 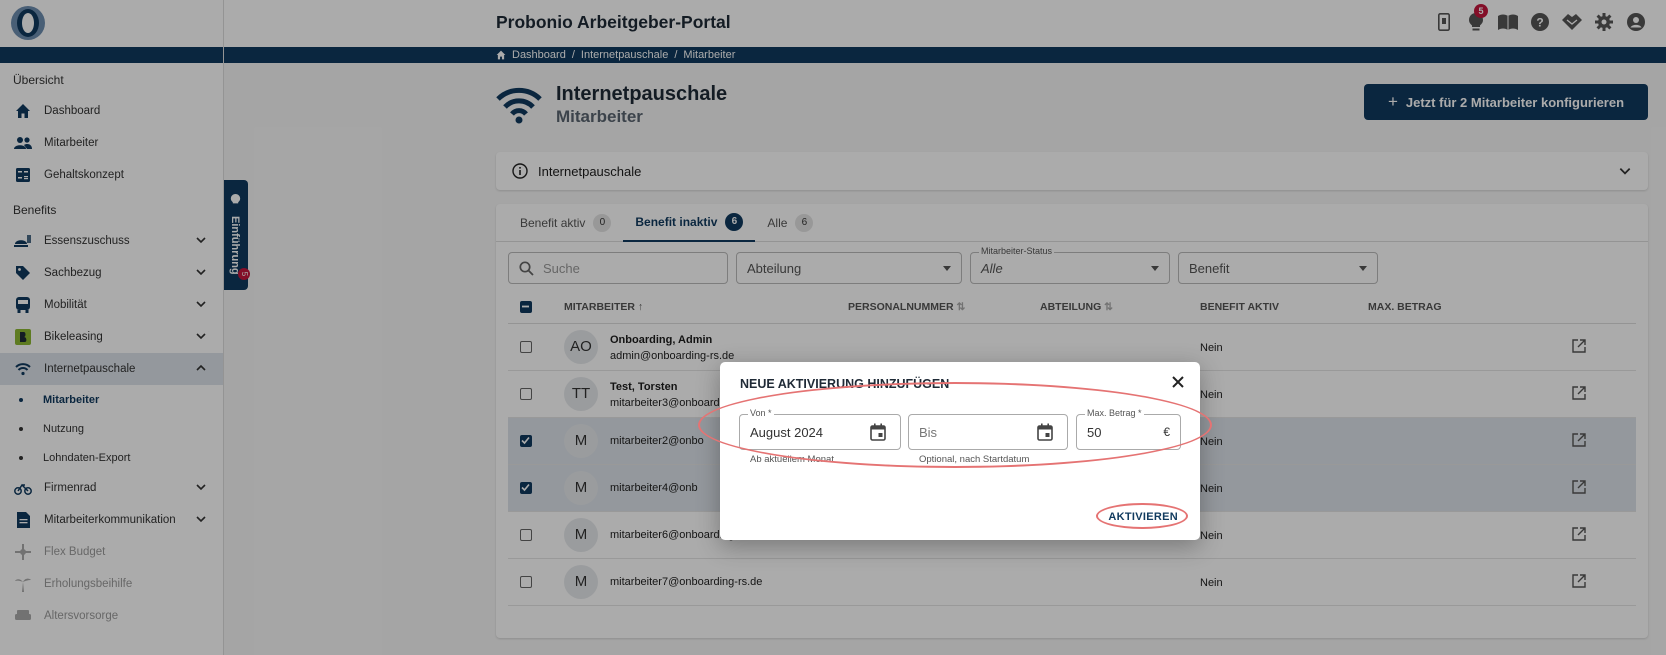 What do you see at coordinates (1142, 516) in the screenshot?
I see `highlight-ellipse-button` at bounding box center [1142, 516].